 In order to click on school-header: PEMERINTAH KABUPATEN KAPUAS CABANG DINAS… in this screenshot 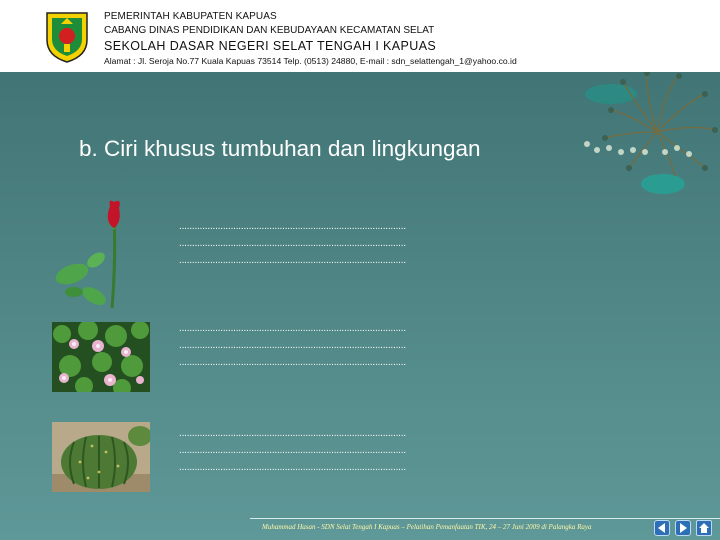, I will do `click(360, 36)`.